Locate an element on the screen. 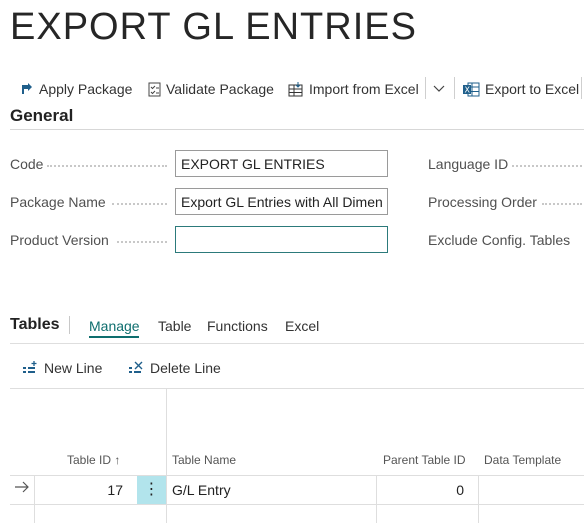 This screenshot has width=584, height=523. tables-section-title: Tables is located at coordinates (35, 324).